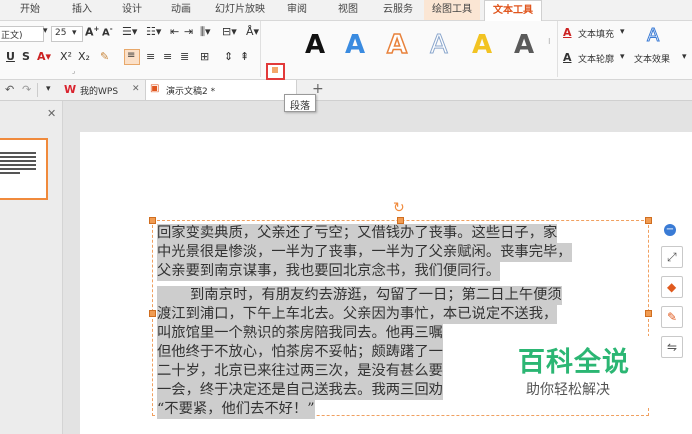 This screenshot has height=434, width=692. I want to click on text-effect-dropdown-icon: ▾, so click(684, 57).